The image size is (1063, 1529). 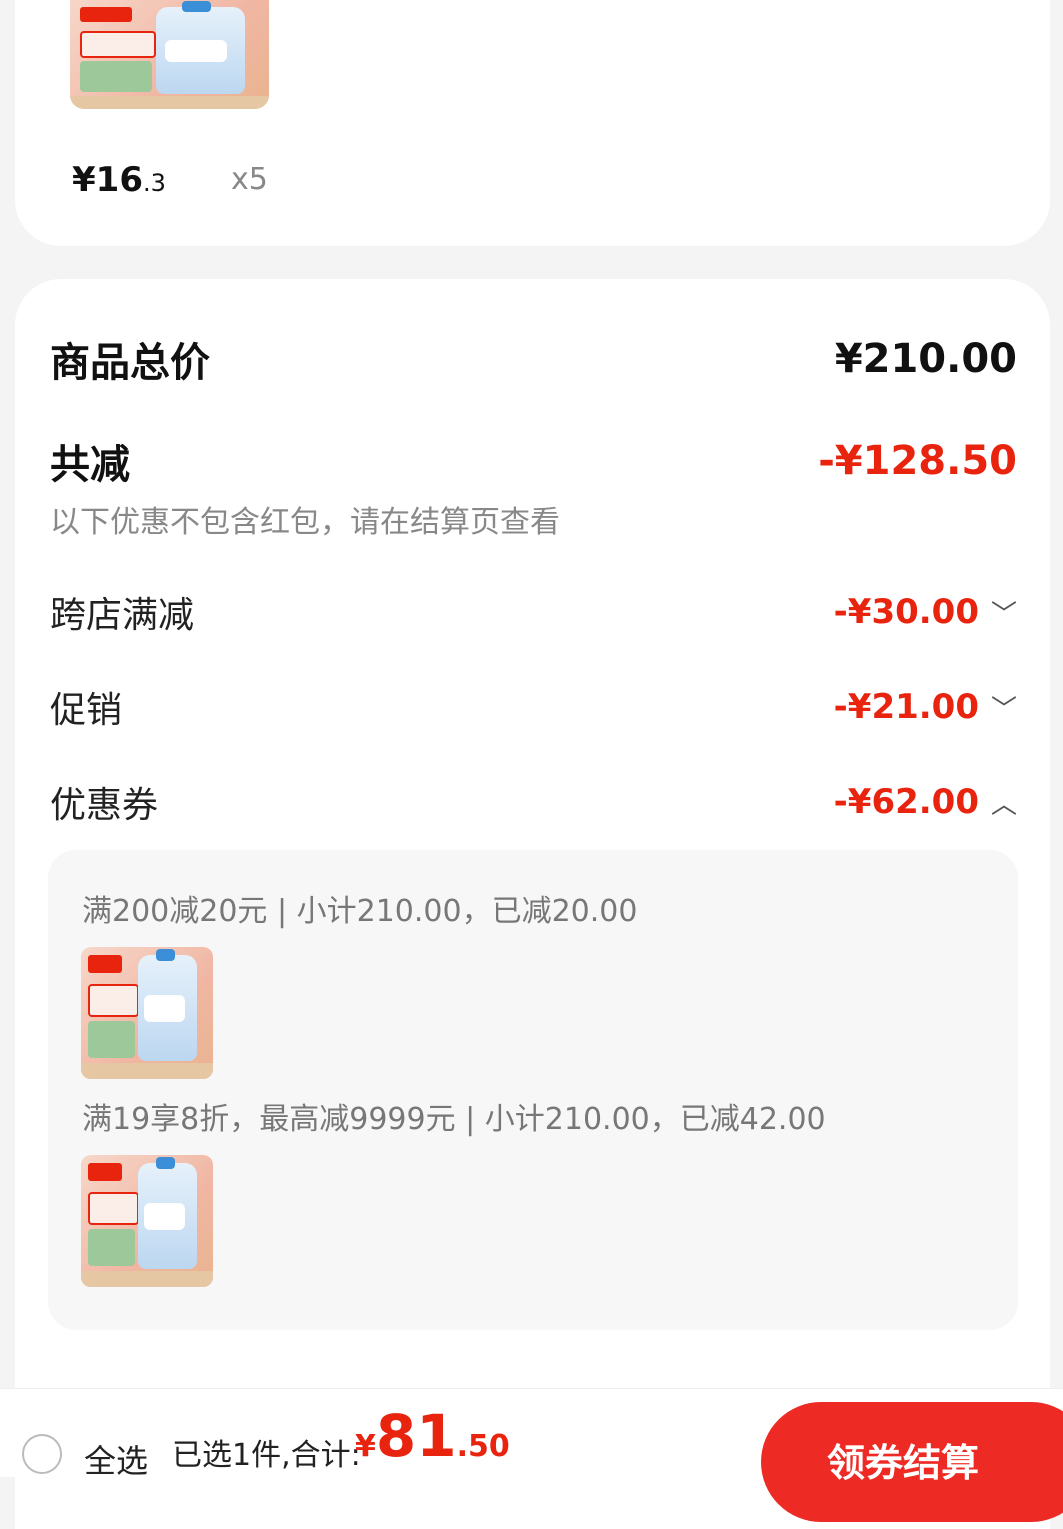 I want to click on discount-note: 以下优惠不包含红包，请在结算页查看, so click(x=305, y=522).